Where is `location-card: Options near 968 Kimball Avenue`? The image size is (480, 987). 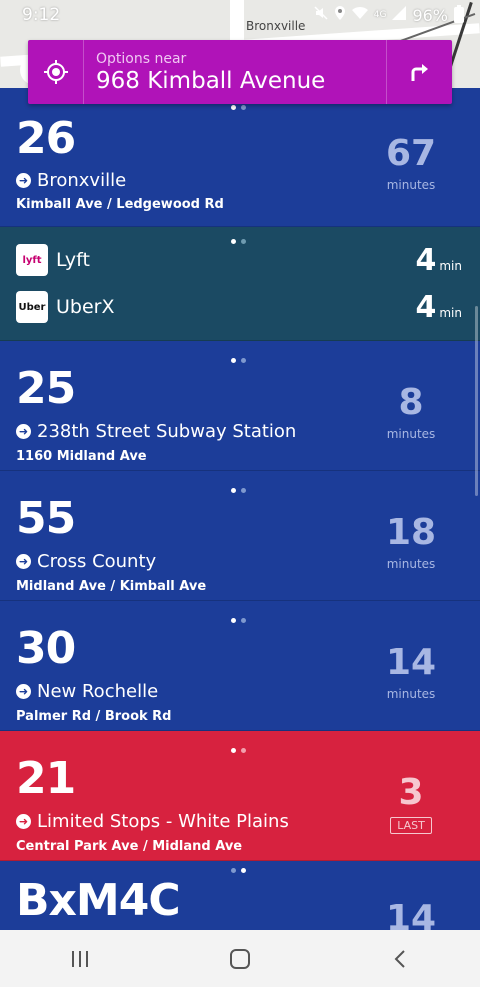
location-card: Options near 968 Kimball Avenue is located at coordinates (240, 72).